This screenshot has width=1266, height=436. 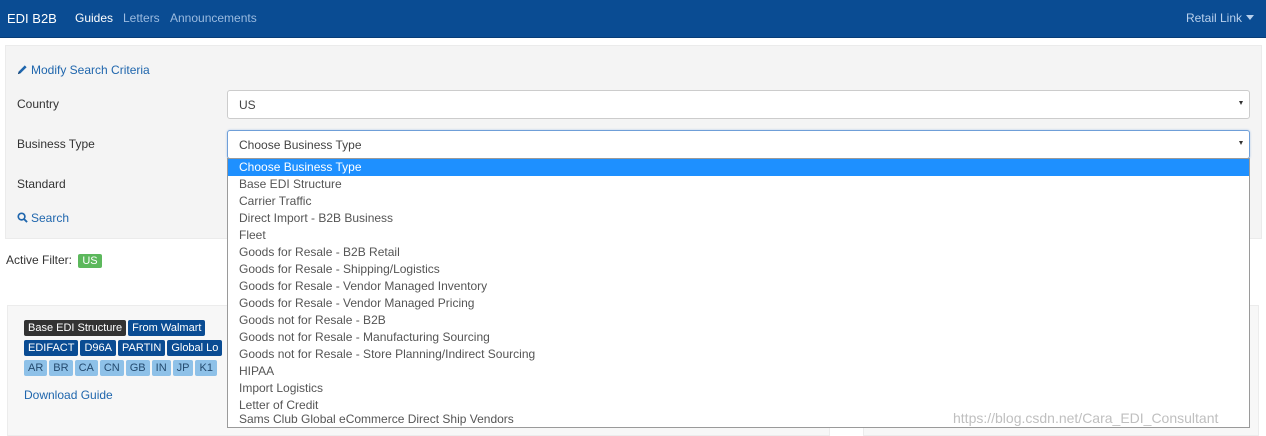 I want to click on tag: EDIFACT, so click(x=51, y=348).